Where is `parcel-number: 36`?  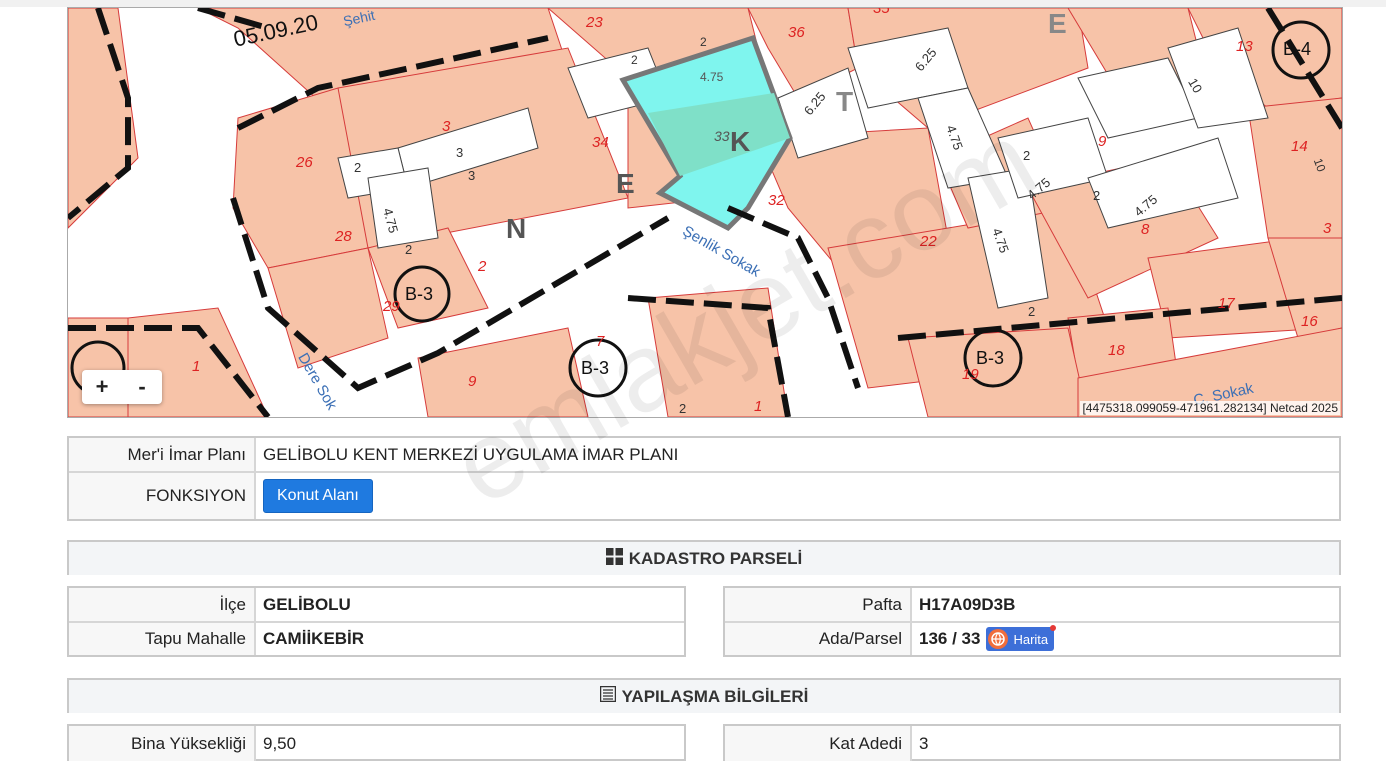 parcel-number: 36 is located at coordinates (796, 32).